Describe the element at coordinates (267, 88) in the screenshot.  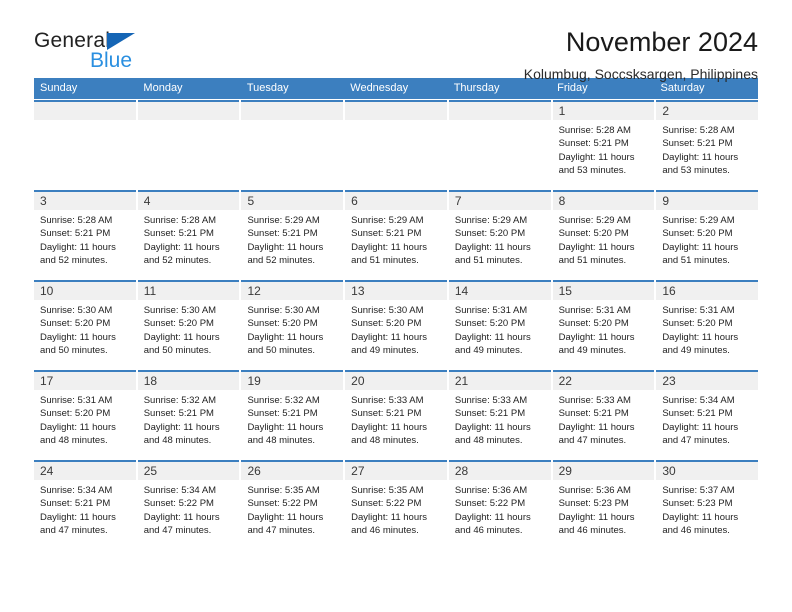
I see `weekday-header-tuesday: Tuesday` at that location.